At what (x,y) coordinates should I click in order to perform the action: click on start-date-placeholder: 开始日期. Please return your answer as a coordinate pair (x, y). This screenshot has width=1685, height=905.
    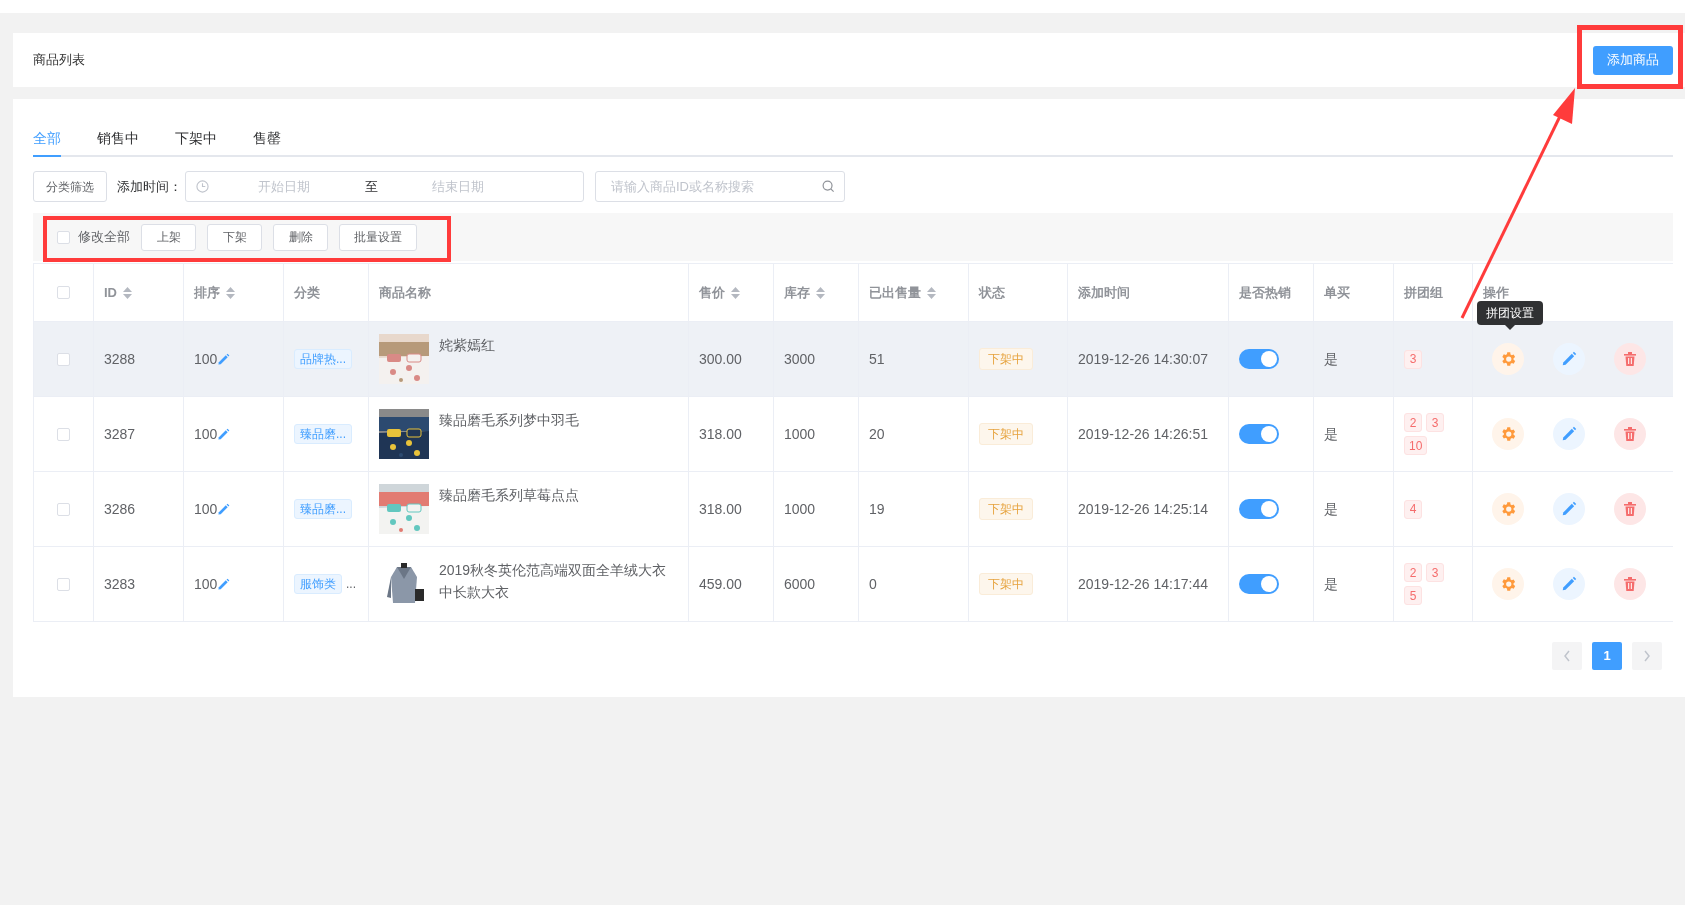
    Looking at the image, I should click on (284, 186).